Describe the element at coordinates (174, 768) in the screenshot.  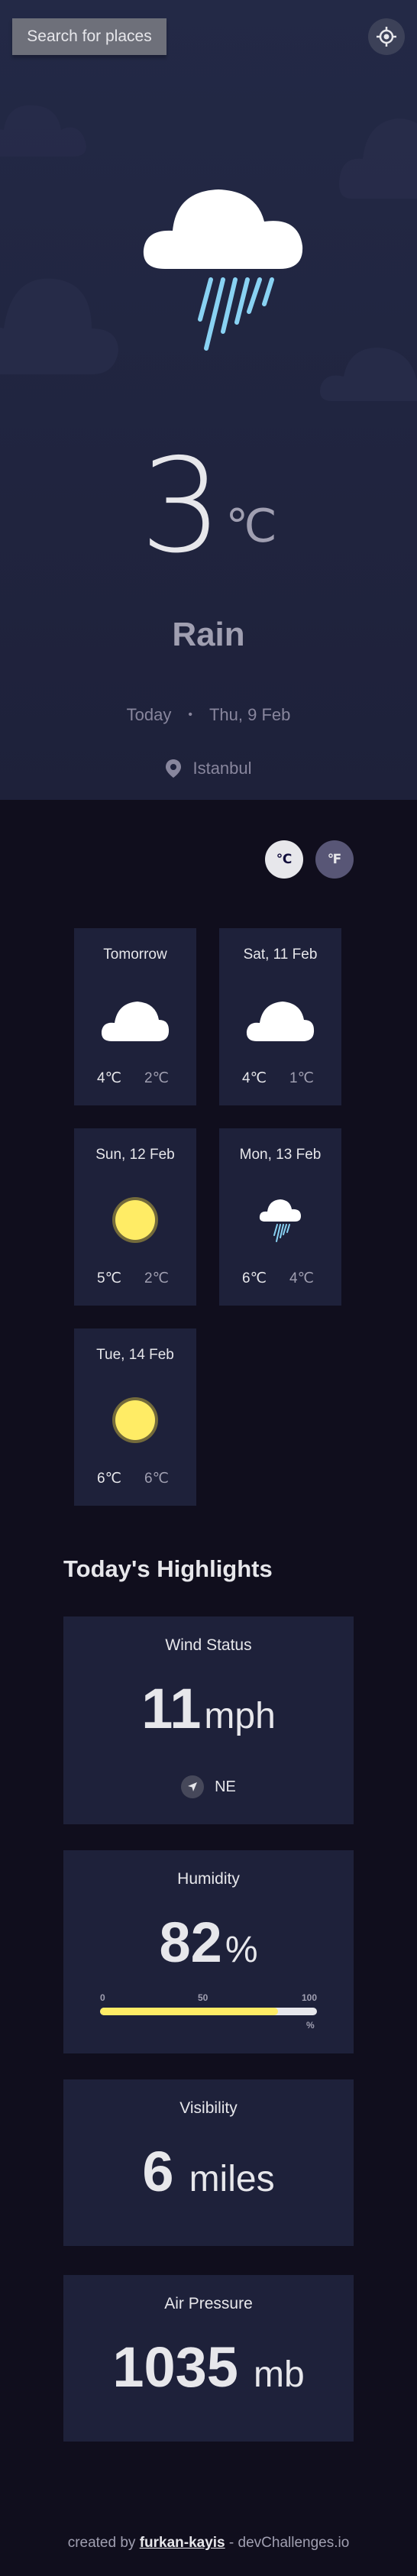
I see `map-pin-icon` at that location.